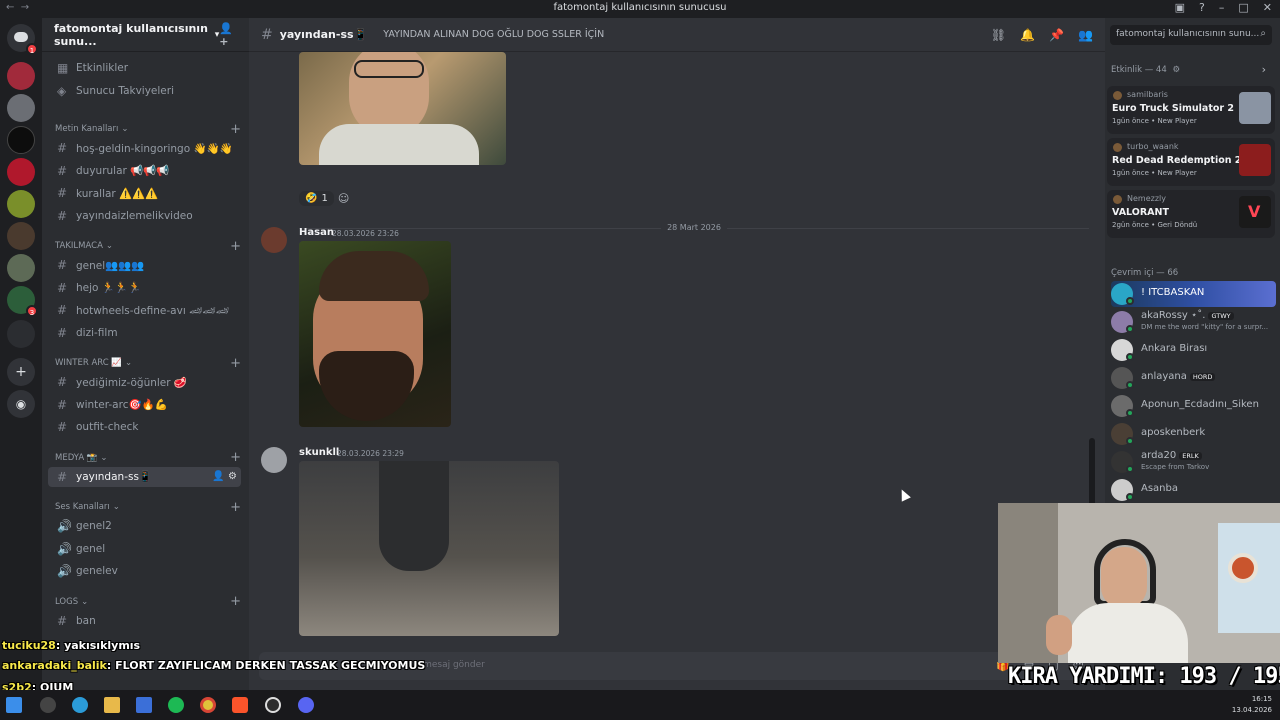 This screenshot has height=720, width=1280. I want to click on category-header: TAKILMACA ⌄ +, so click(144, 246).